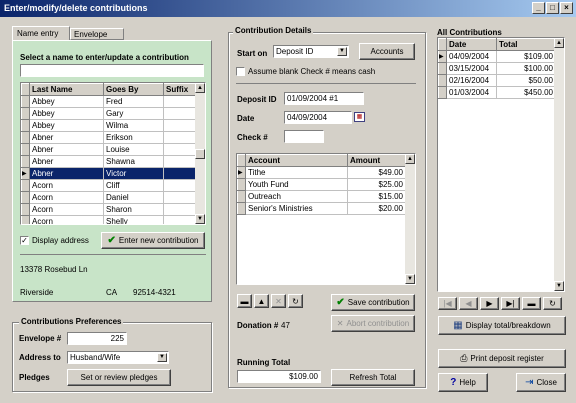 The image size is (576, 403). What do you see at coordinates (502, 358) in the screenshot?
I see `print-deposit-register-button: ⎙ Print deposit register` at bounding box center [502, 358].